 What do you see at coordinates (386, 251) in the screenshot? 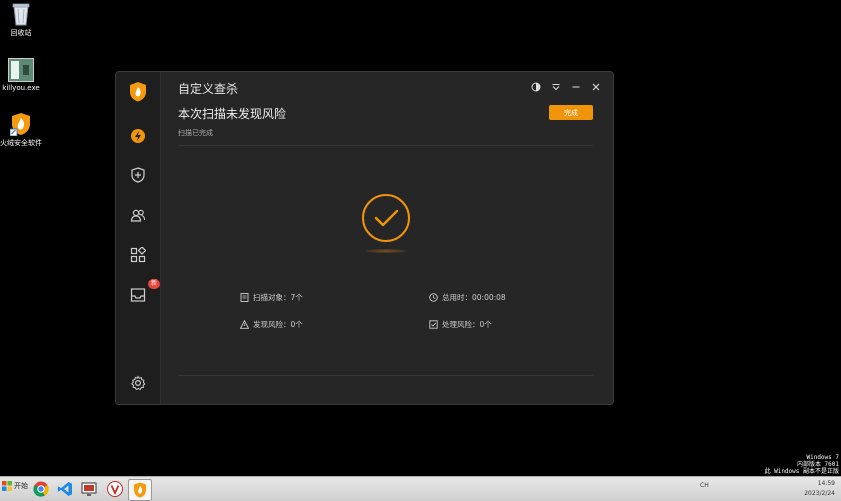
I see `check-shadow` at bounding box center [386, 251].